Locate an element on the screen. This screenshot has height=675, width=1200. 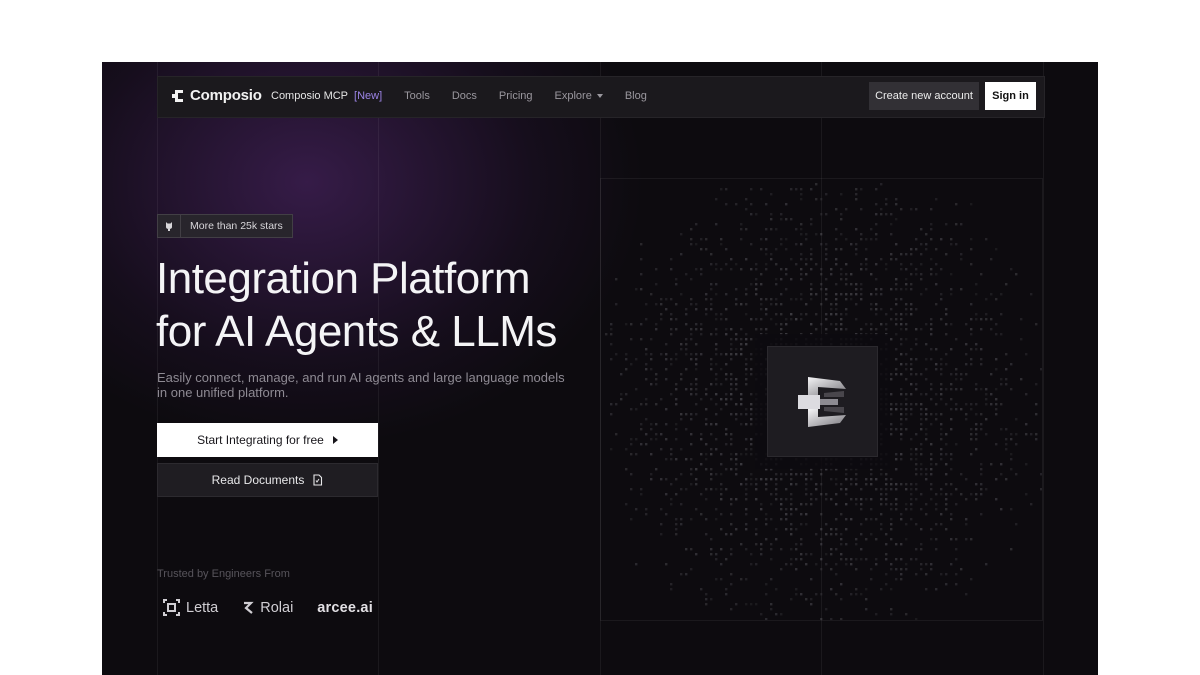
nav-link-docs: Docs is located at coordinates (464, 96).